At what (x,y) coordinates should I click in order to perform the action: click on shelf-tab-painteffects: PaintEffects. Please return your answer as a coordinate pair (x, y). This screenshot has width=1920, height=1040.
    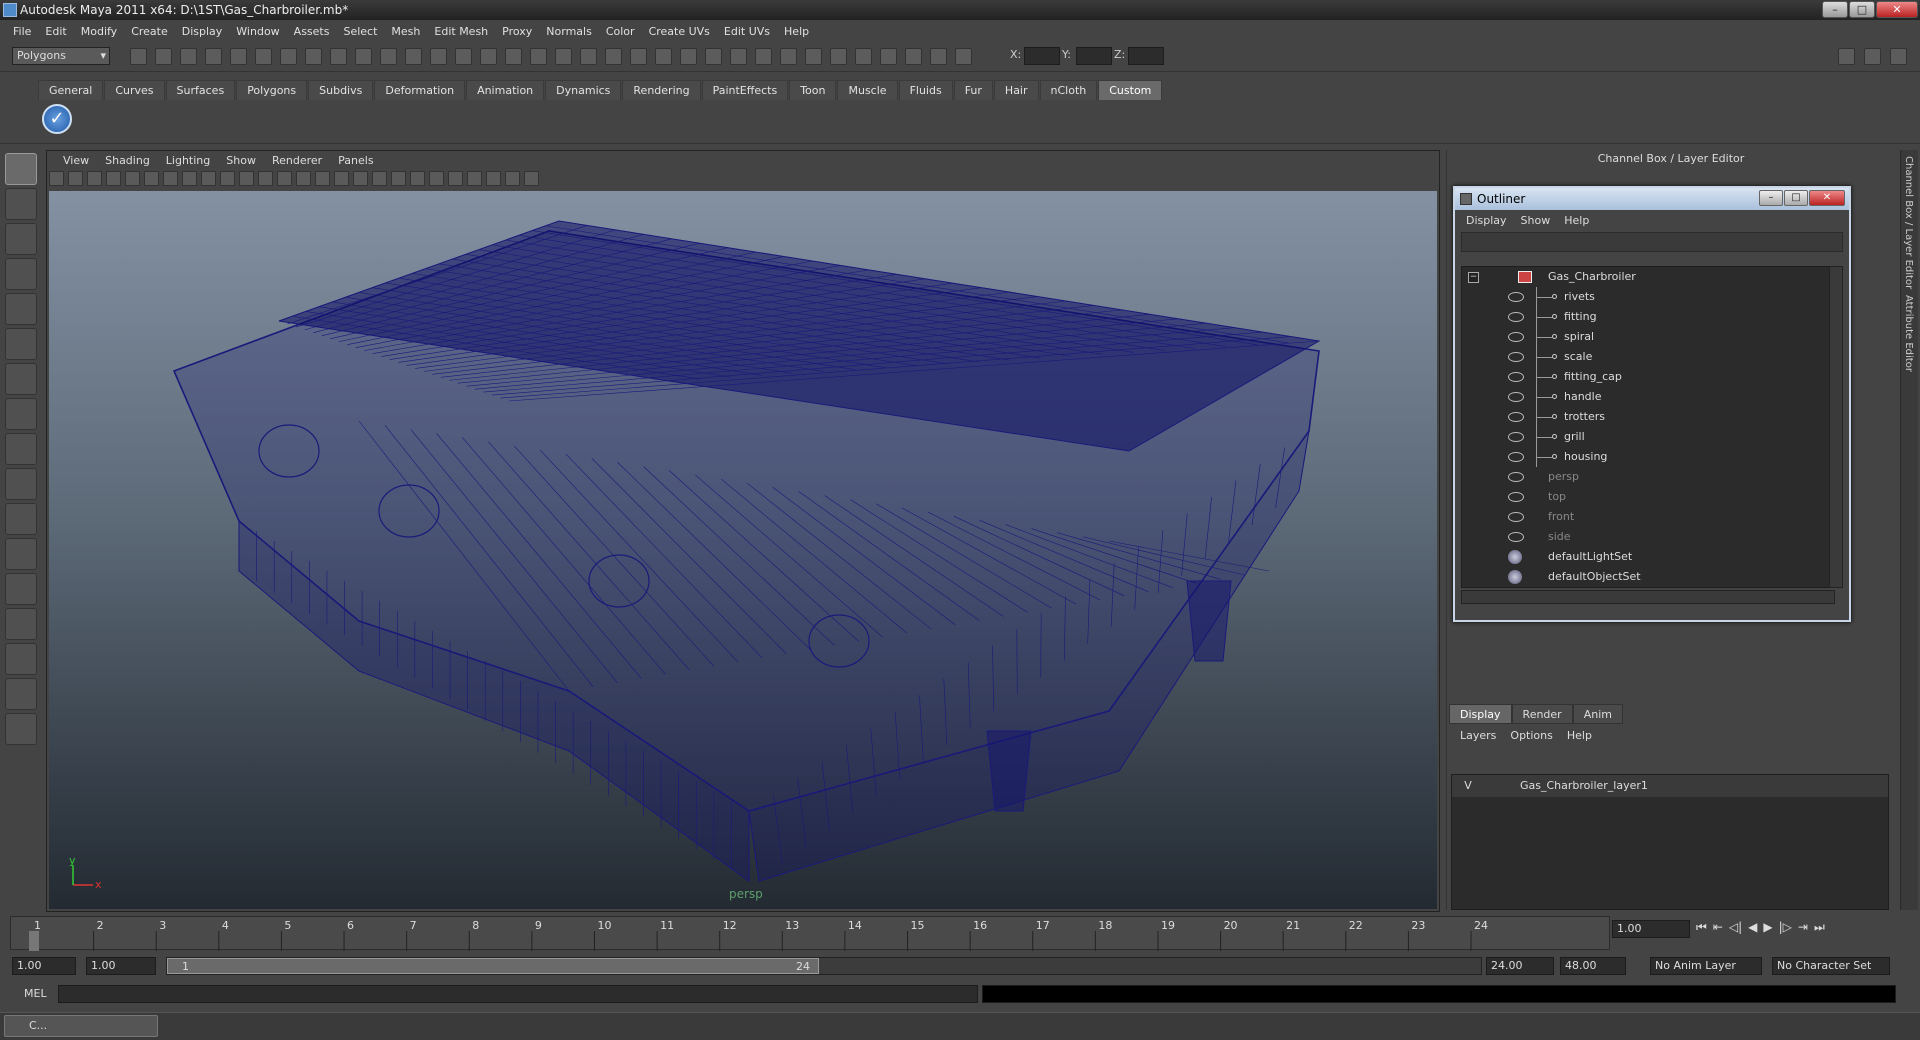
    Looking at the image, I should click on (745, 90).